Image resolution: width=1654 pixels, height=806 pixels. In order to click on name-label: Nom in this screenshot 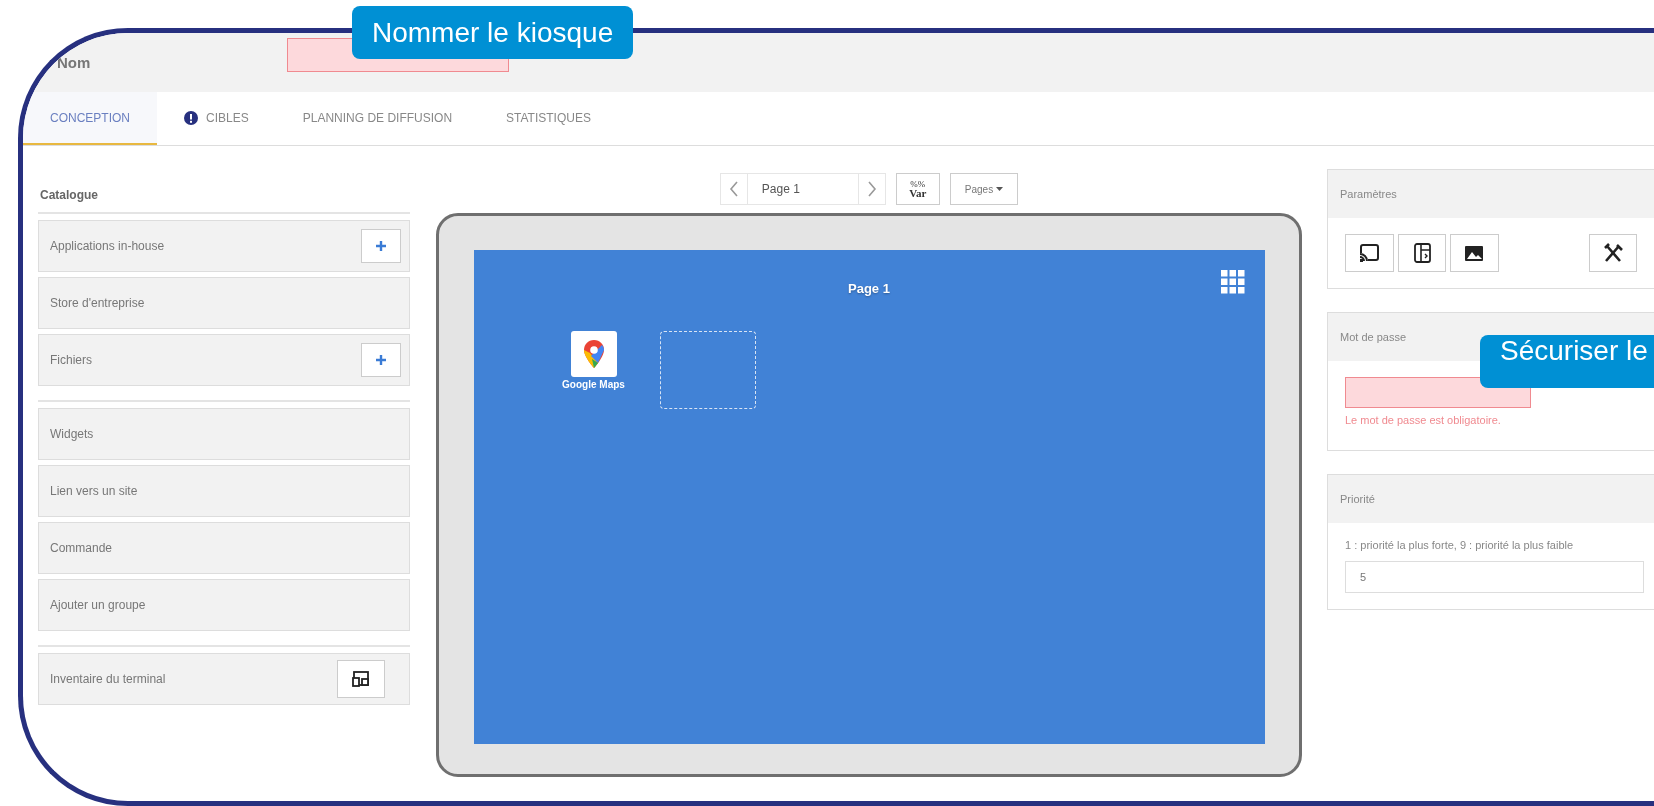, I will do `click(74, 62)`.